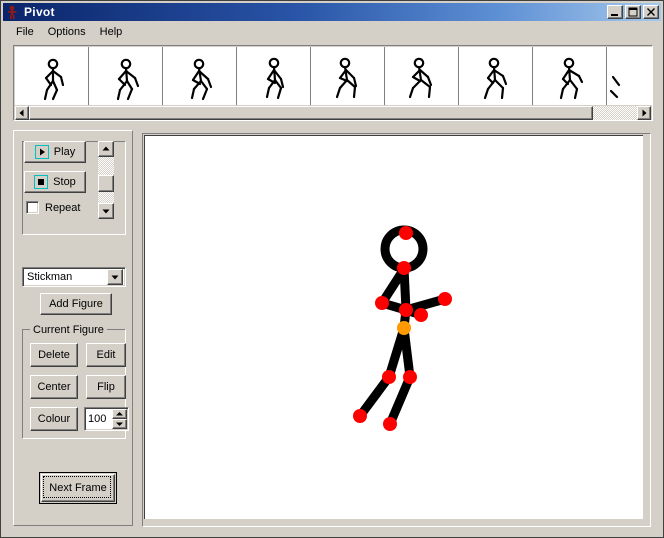 This screenshot has width=664, height=538. I want to click on add-figure-button: Add Figure, so click(76, 304).